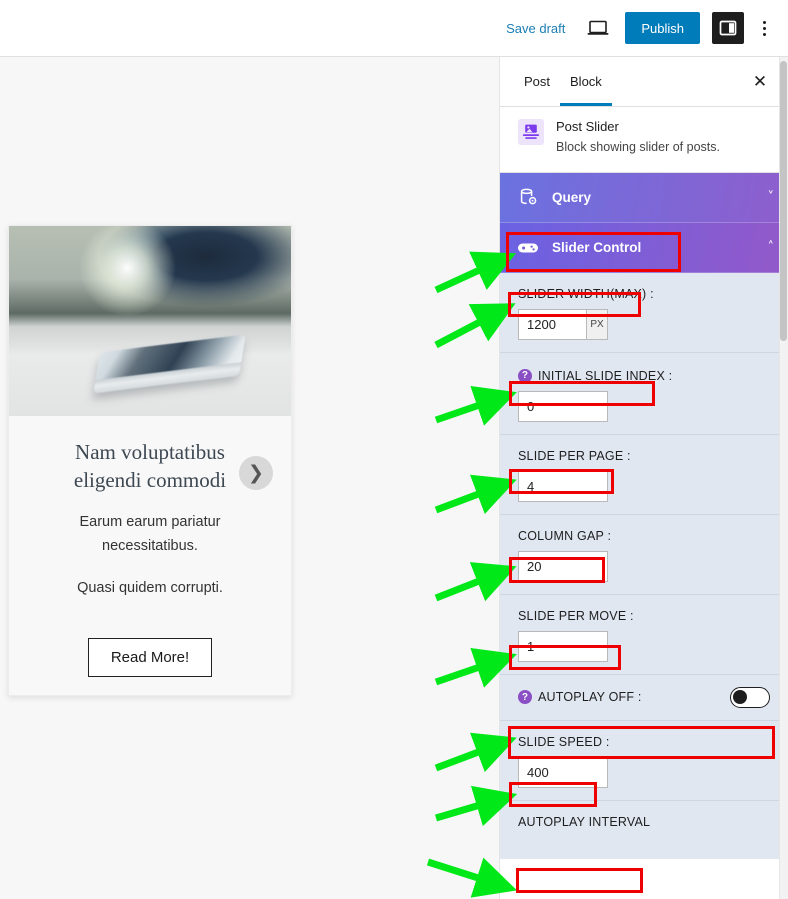 This screenshot has height=899, width=788. Describe the element at coordinates (760, 82) in the screenshot. I see `close-icon: ✕` at that location.